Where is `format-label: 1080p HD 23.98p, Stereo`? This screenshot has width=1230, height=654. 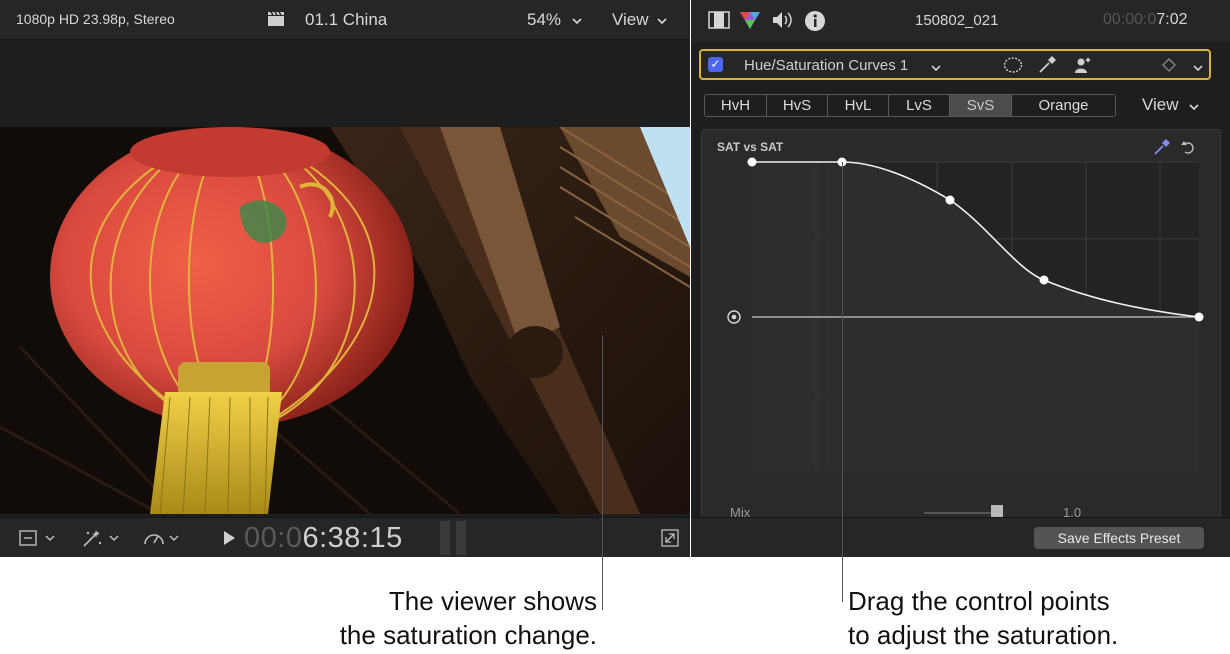
format-label: 1080p HD 23.98p, Stereo is located at coordinates (95, 19).